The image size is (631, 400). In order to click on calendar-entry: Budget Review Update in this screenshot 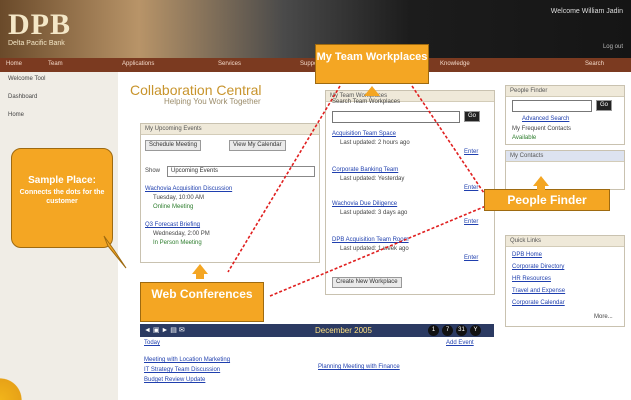, I will do `click(174, 380)`.